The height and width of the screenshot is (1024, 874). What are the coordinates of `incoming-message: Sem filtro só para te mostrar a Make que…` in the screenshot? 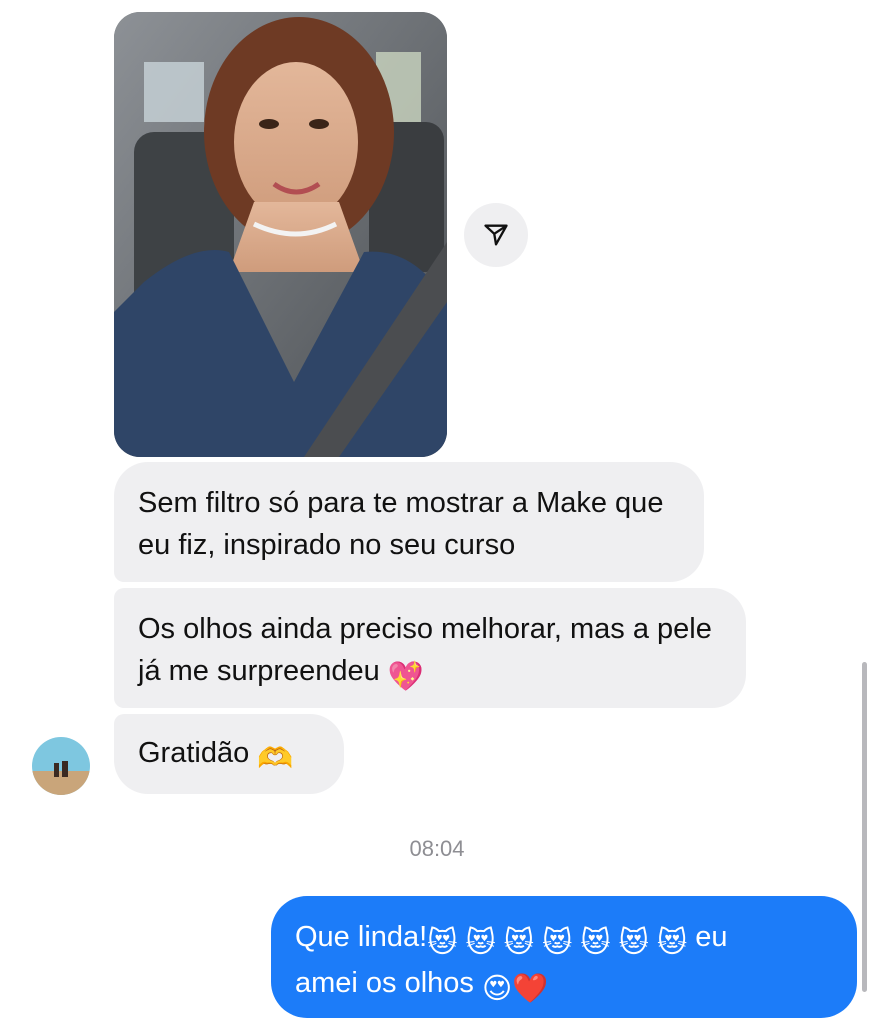 It's located at (409, 522).